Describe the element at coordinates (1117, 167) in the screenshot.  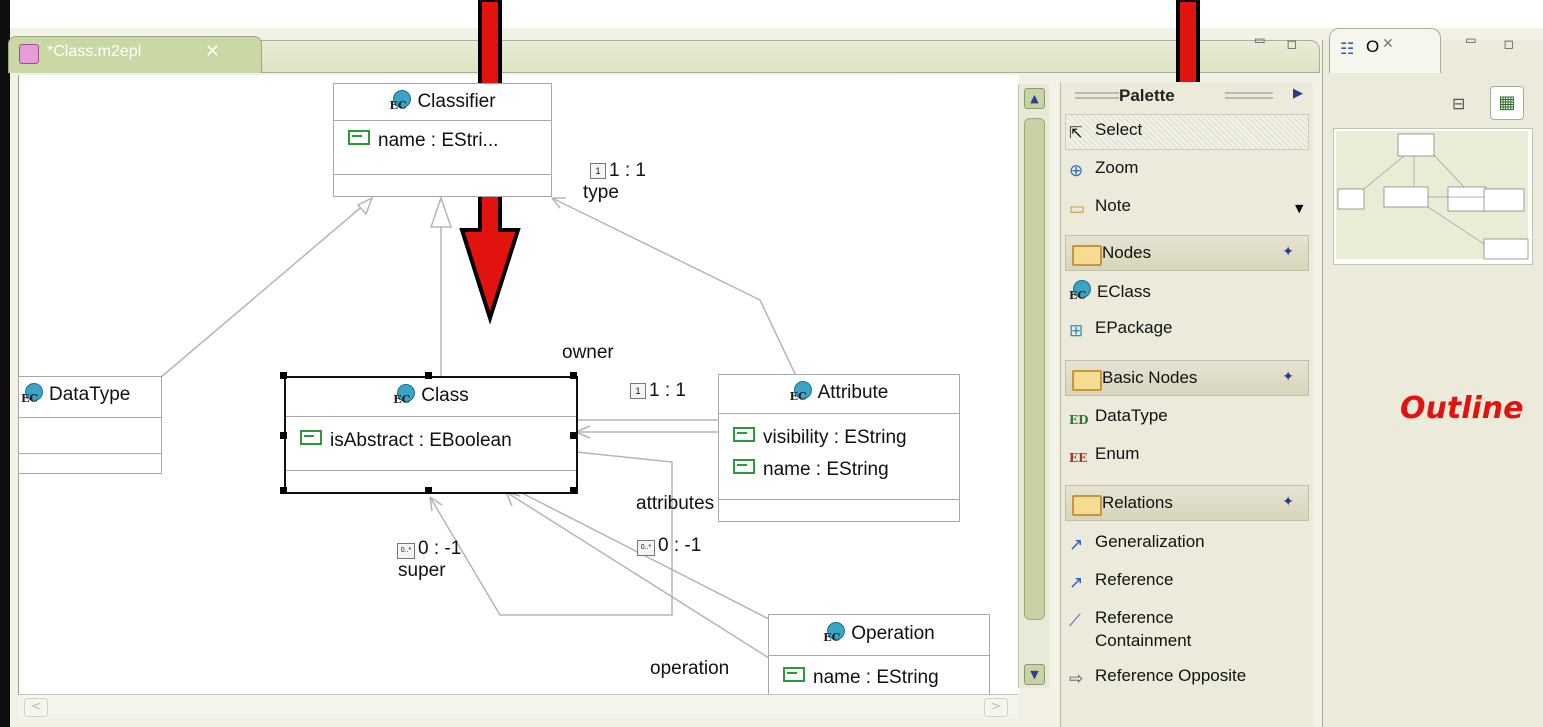
I see `tool-label: Zoom` at that location.